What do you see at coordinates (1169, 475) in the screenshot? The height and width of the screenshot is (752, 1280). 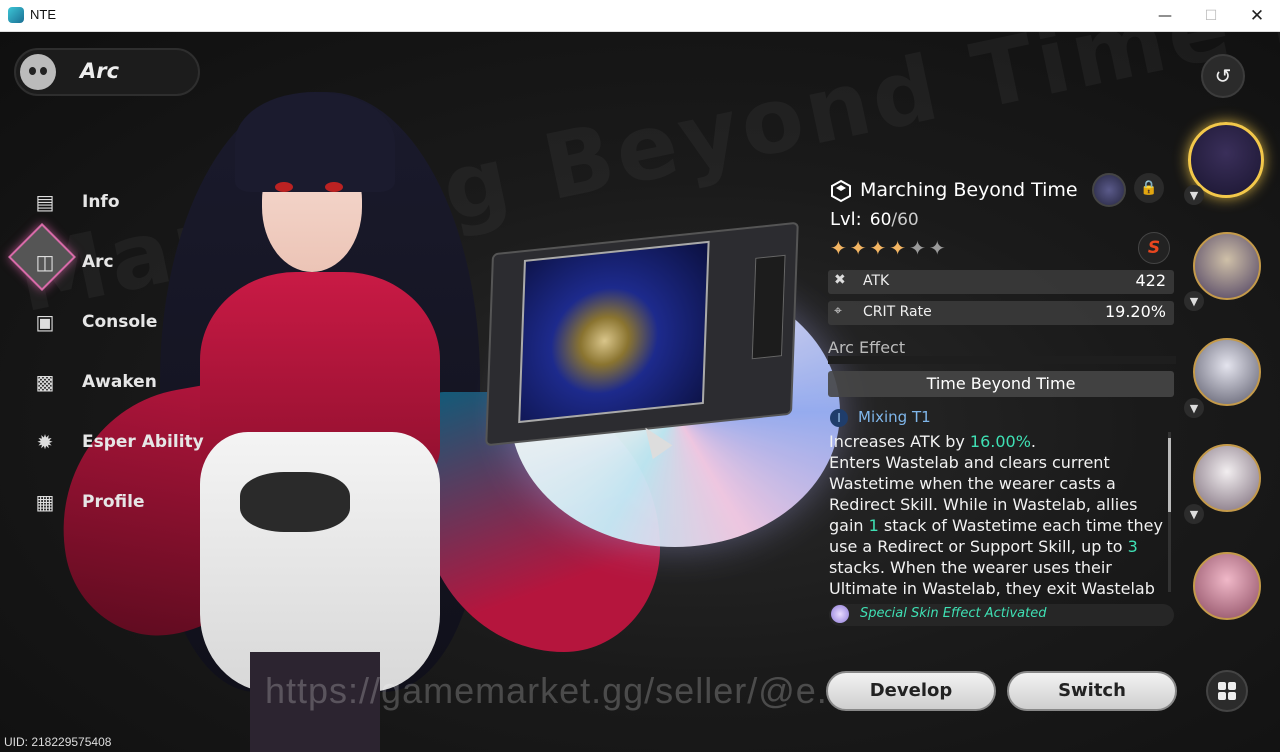 I see `description-scrollbar-thumb` at bounding box center [1169, 475].